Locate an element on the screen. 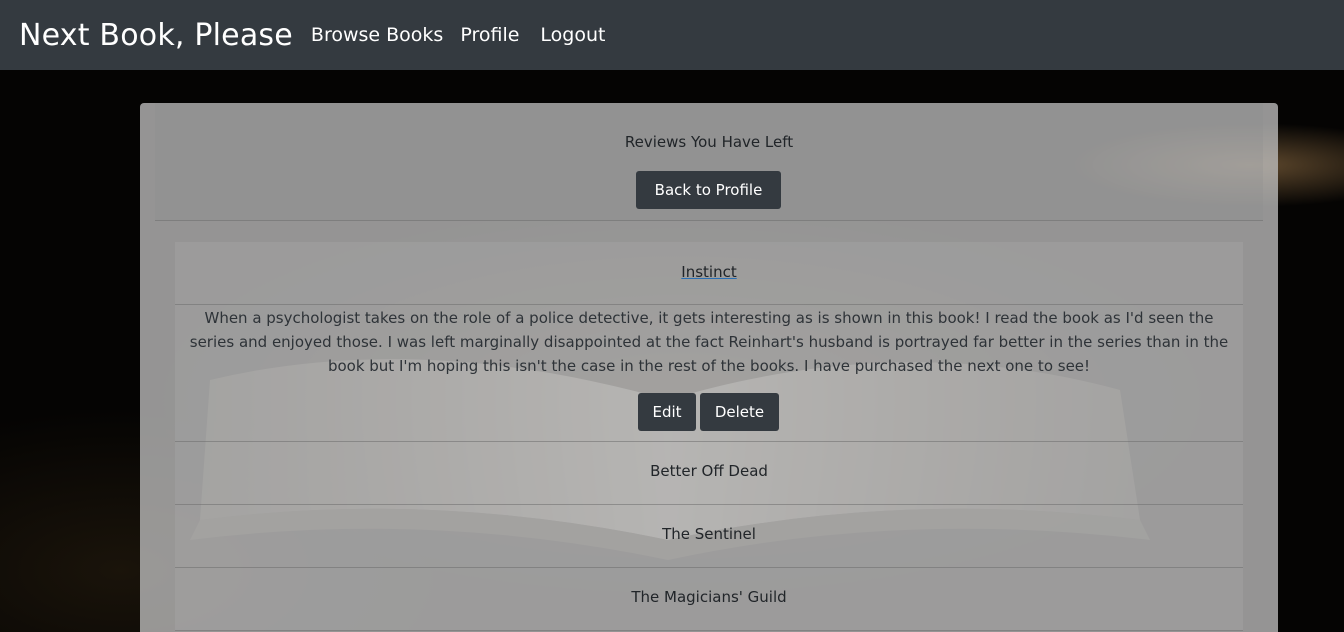 Image resolution: width=1344 pixels, height=632 pixels. review-title: The Sentinel is located at coordinates (709, 534).